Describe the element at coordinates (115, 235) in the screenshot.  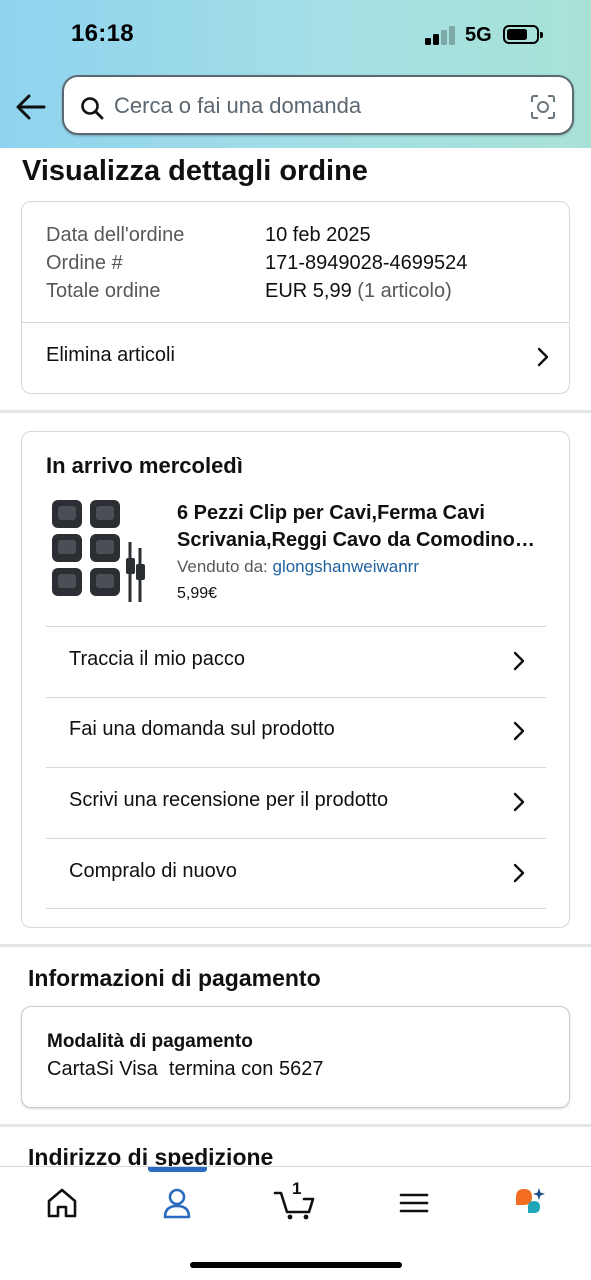
I see `order-date-label: Data dell'ordine` at that location.